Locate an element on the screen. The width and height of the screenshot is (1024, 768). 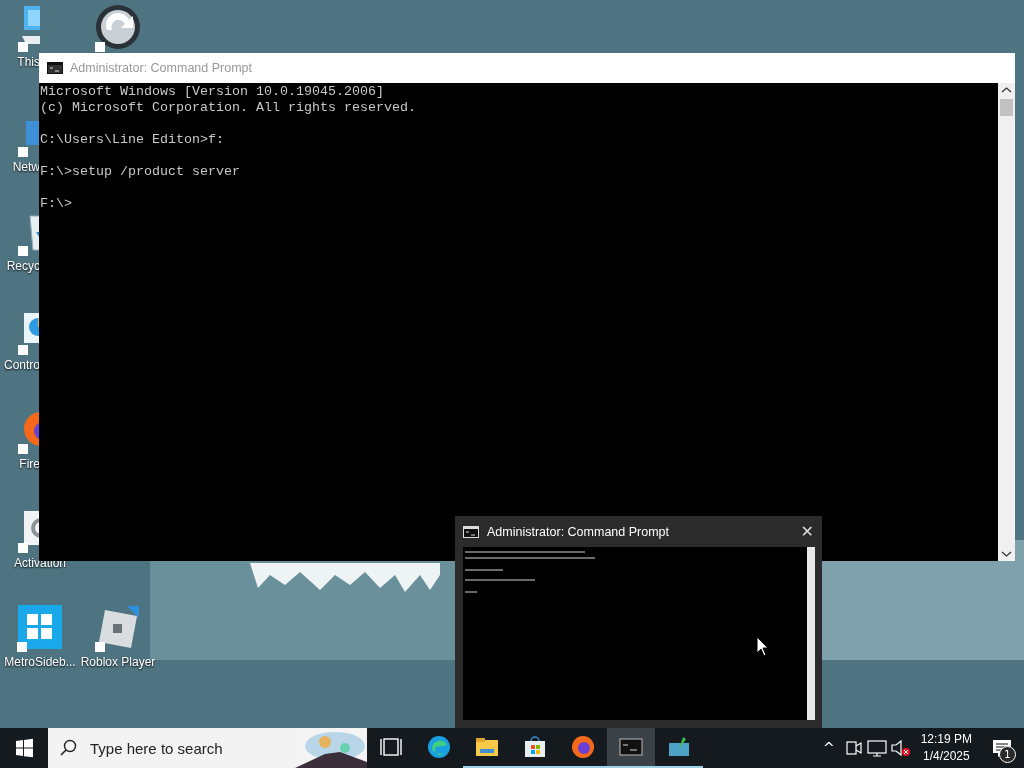
folder-icon is located at coordinates (487, 747).